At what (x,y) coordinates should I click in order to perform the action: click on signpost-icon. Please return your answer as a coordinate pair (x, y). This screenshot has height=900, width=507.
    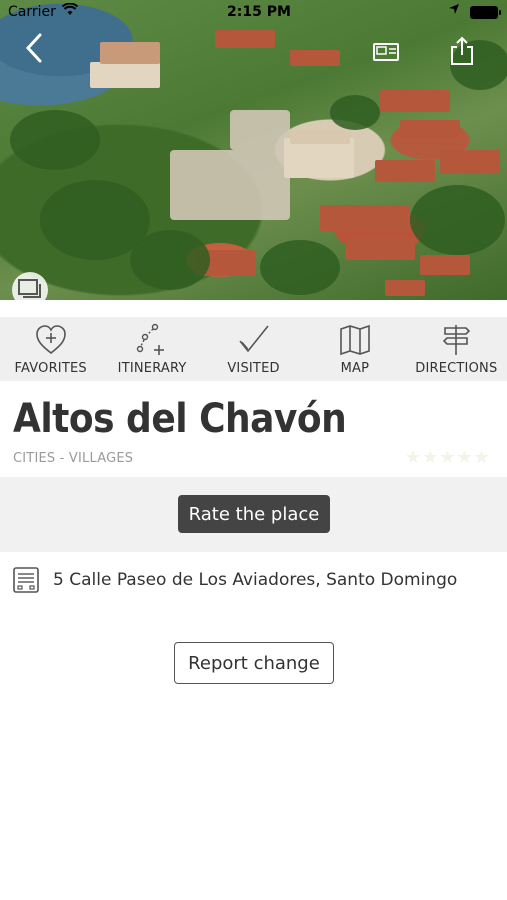
    Looking at the image, I should click on (457, 340).